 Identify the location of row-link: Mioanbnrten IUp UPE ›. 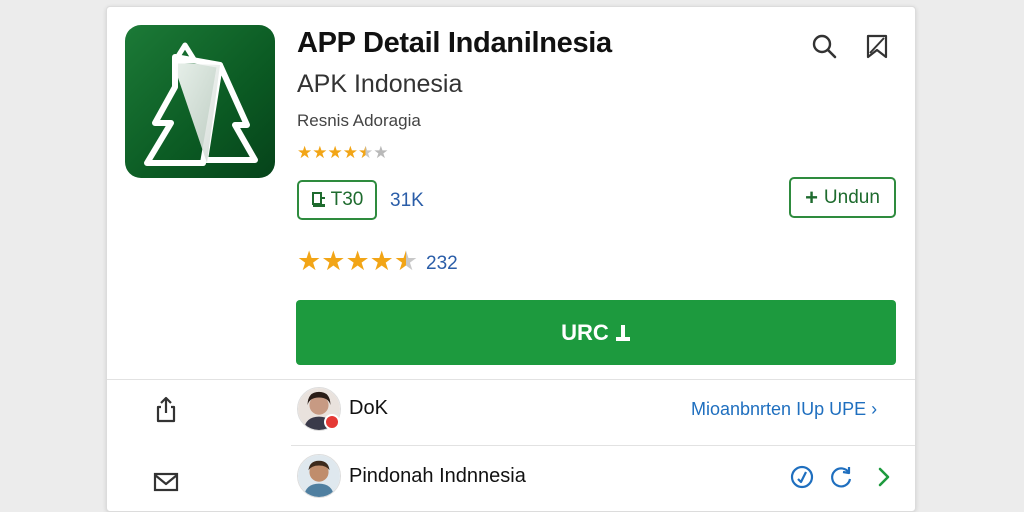
(784, 409).